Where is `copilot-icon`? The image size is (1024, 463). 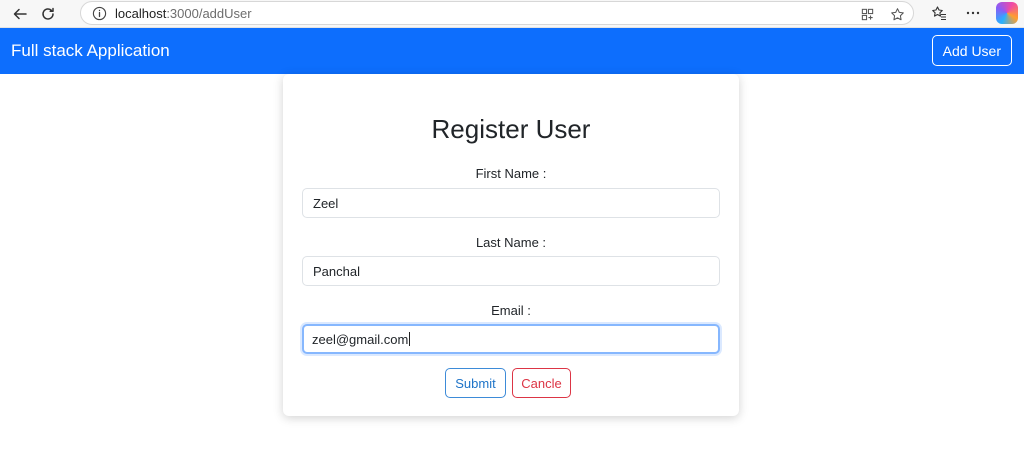
copilot-icon is located at coordinates (1007, 13).